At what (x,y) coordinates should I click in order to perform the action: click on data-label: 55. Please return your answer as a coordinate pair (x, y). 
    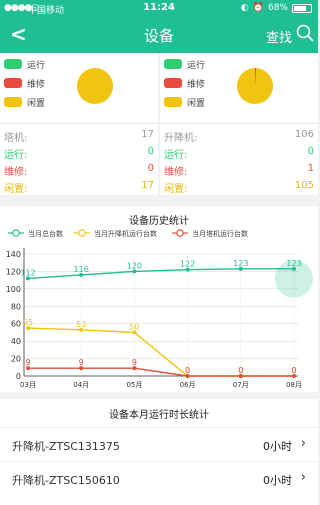
    Looking at the image, I should click on (28, 322).